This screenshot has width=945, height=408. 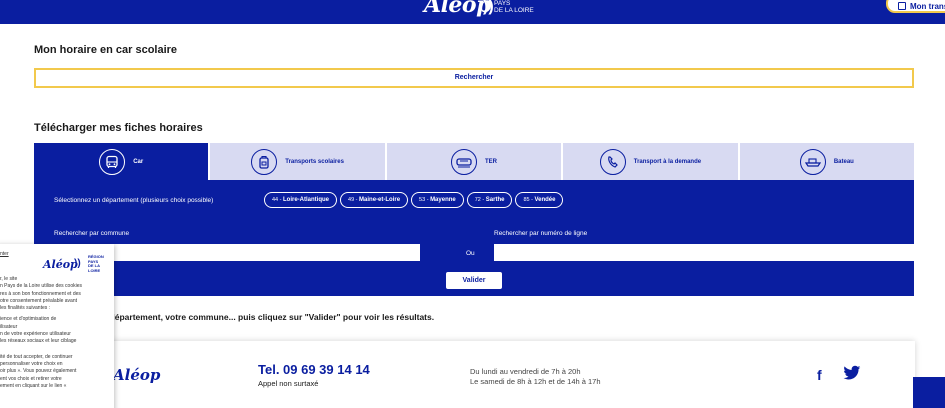 I want to click on cookie-logo: Aléop, so click(x=60, y=264).